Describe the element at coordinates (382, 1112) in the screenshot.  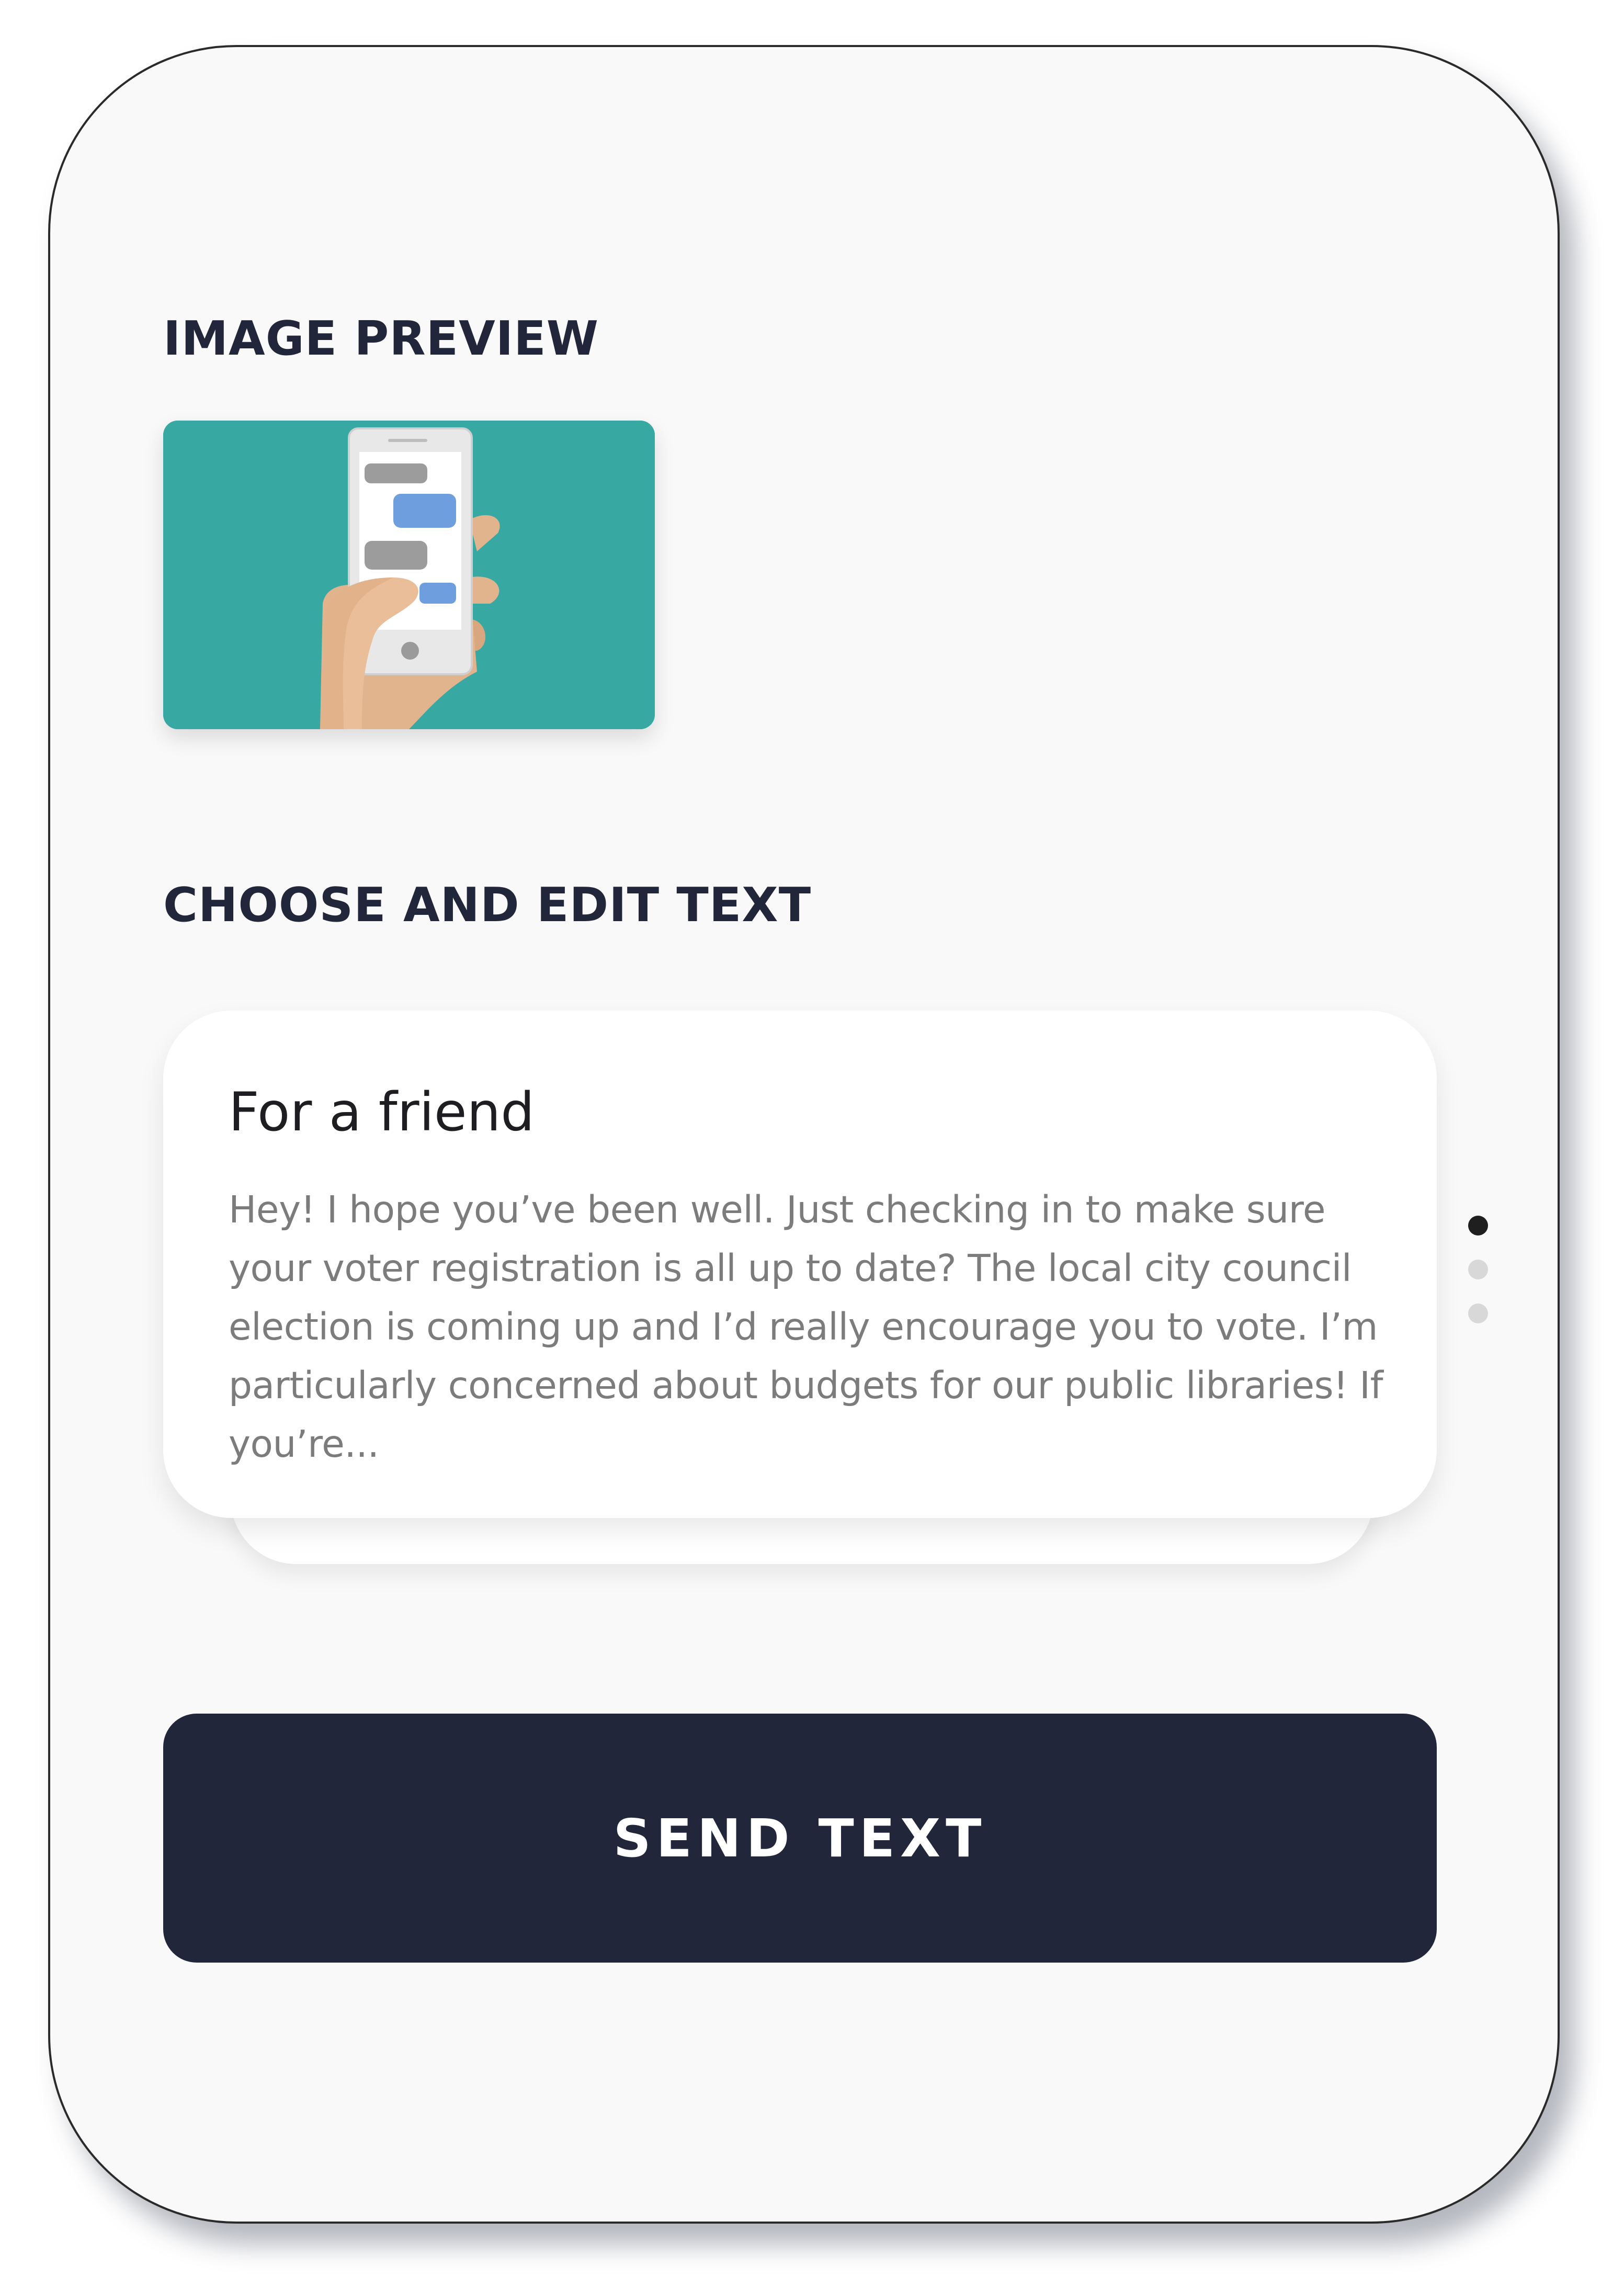
I see `message-template-title: For a friend` at that location.